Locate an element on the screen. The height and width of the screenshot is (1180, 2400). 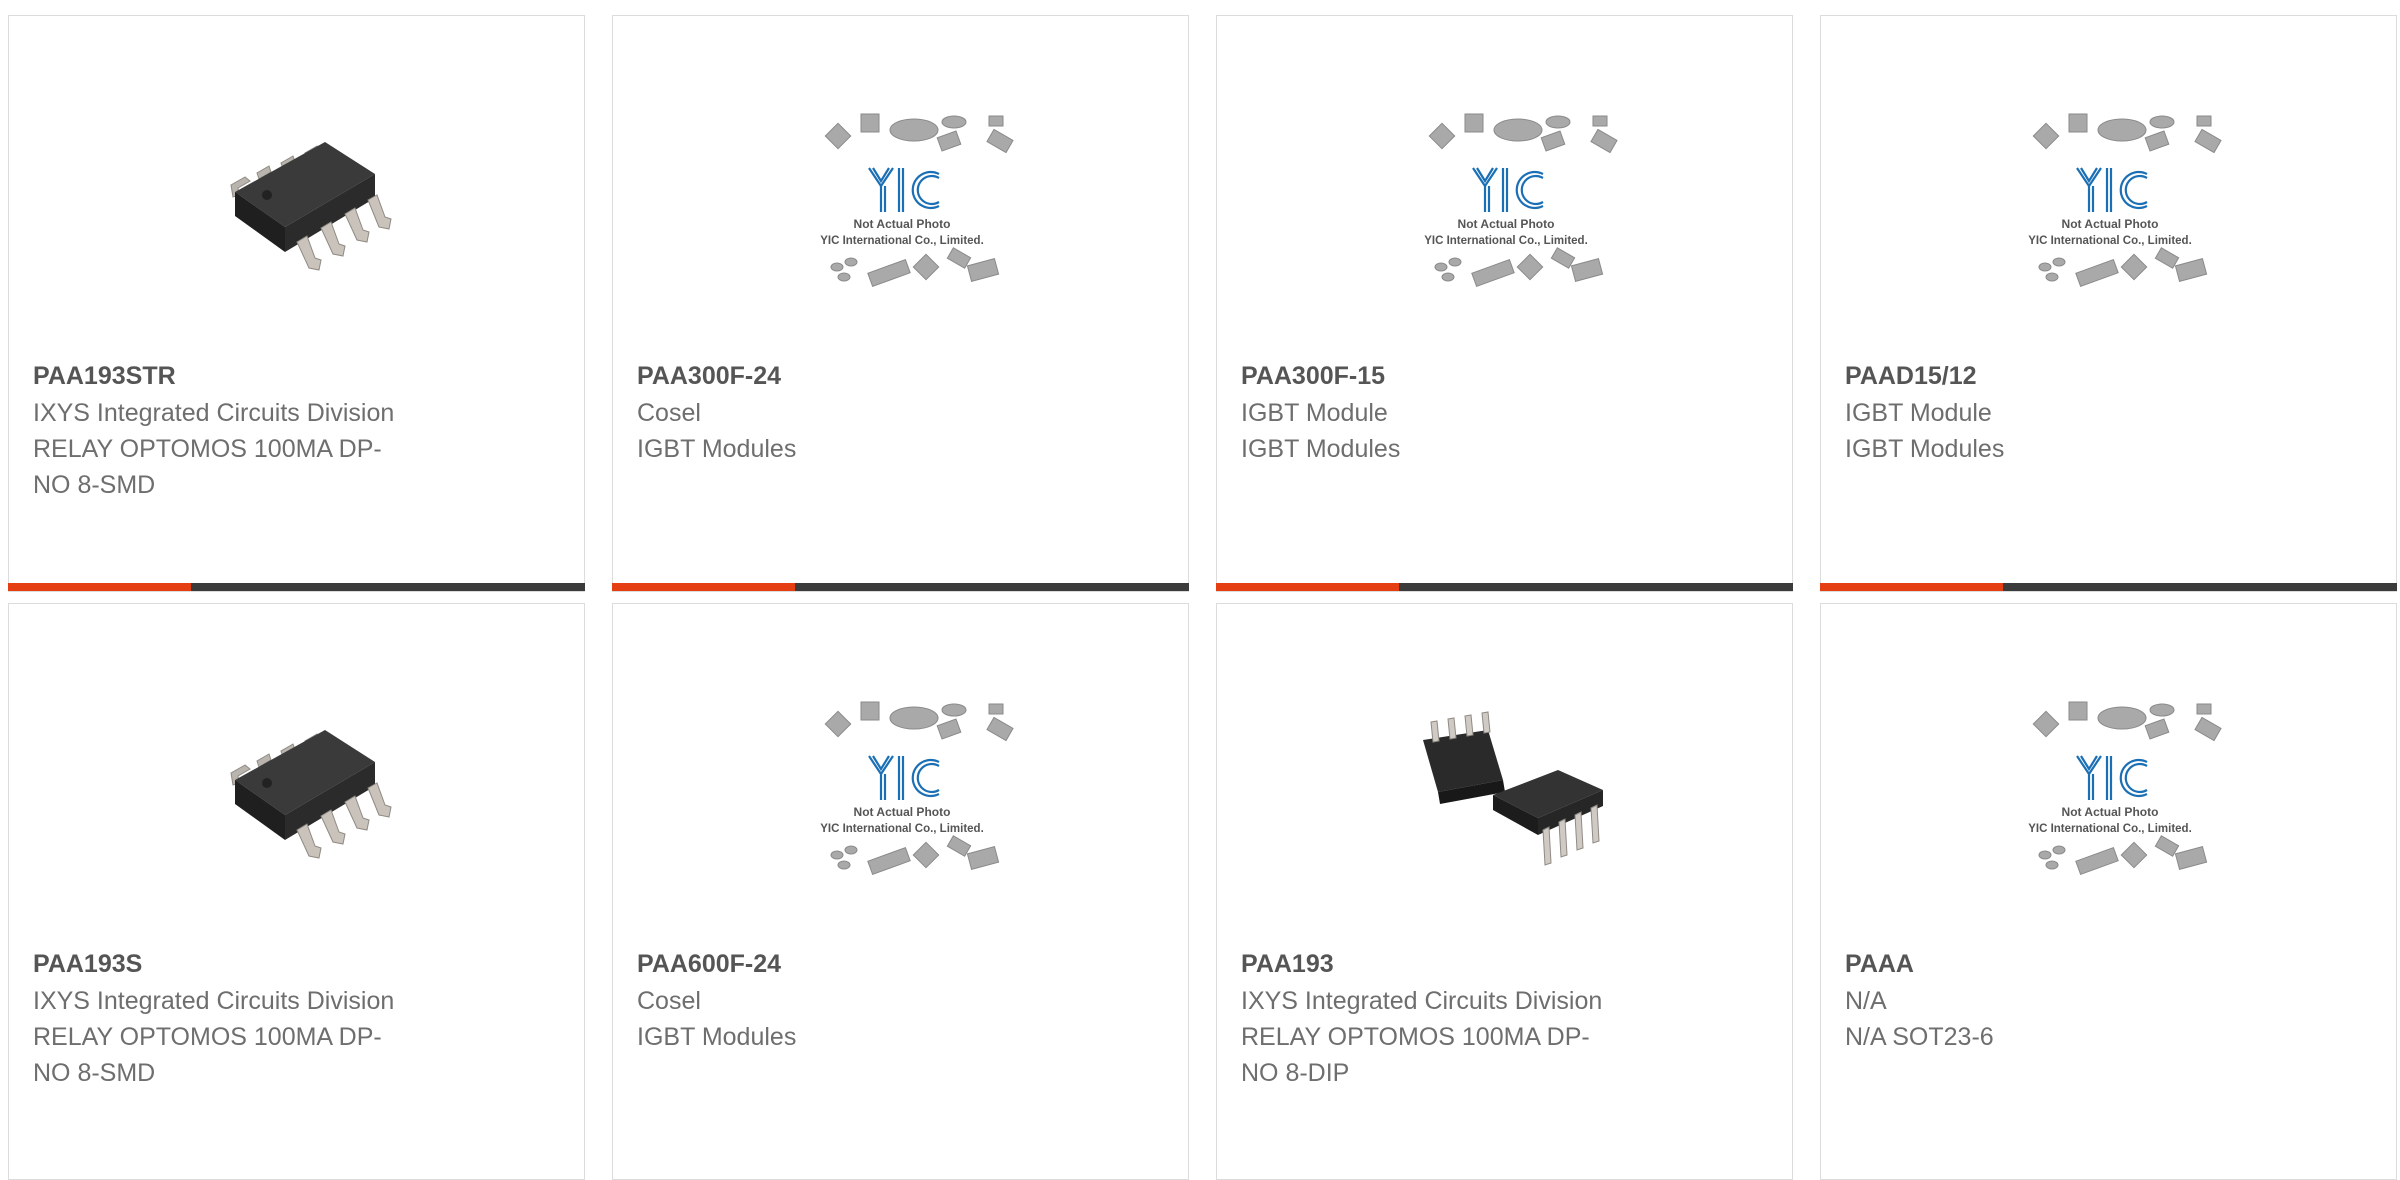
product-info: PAAD15/12 IGBT Module IGBT Modules is located at coordinates (2060, 412).